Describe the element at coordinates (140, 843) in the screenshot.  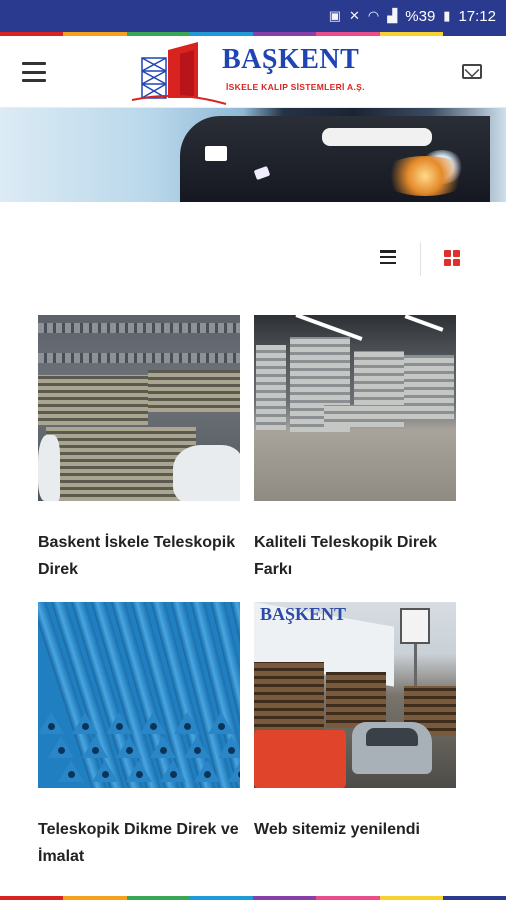
I see `post-title: Teleskopik Dikme Direk ve İmalat` at that location.